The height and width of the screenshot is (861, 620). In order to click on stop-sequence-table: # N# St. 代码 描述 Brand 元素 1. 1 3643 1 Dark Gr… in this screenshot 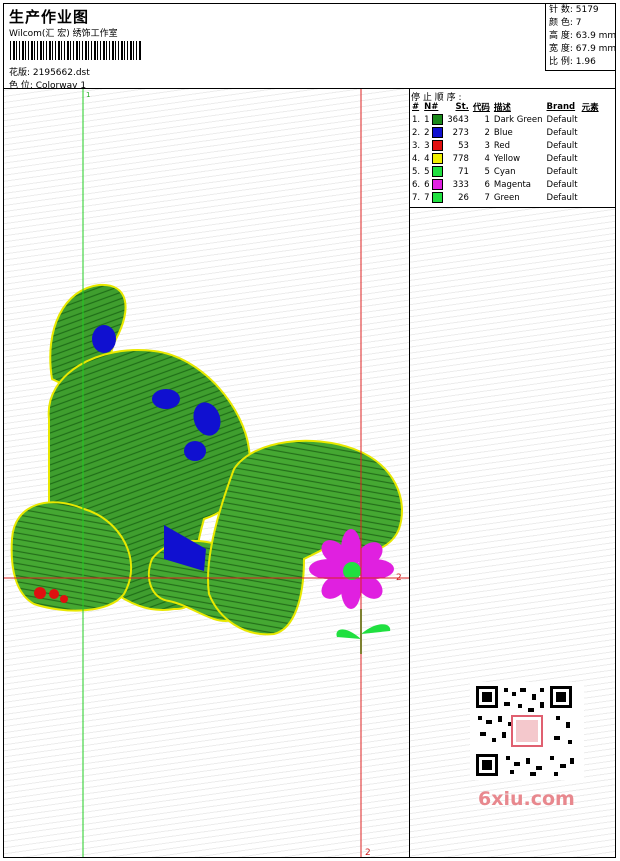, I will do `click(505, 152)`.